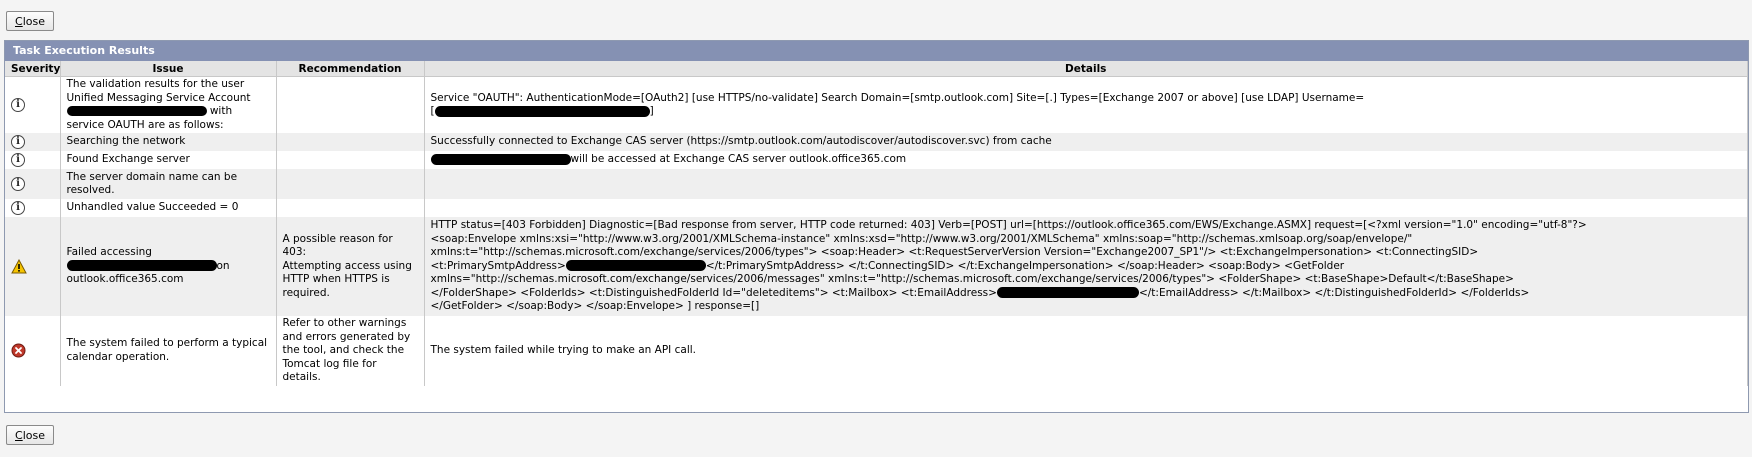  I want to click on recommendation-text: A possible reason for 403:, so click(337, 245).